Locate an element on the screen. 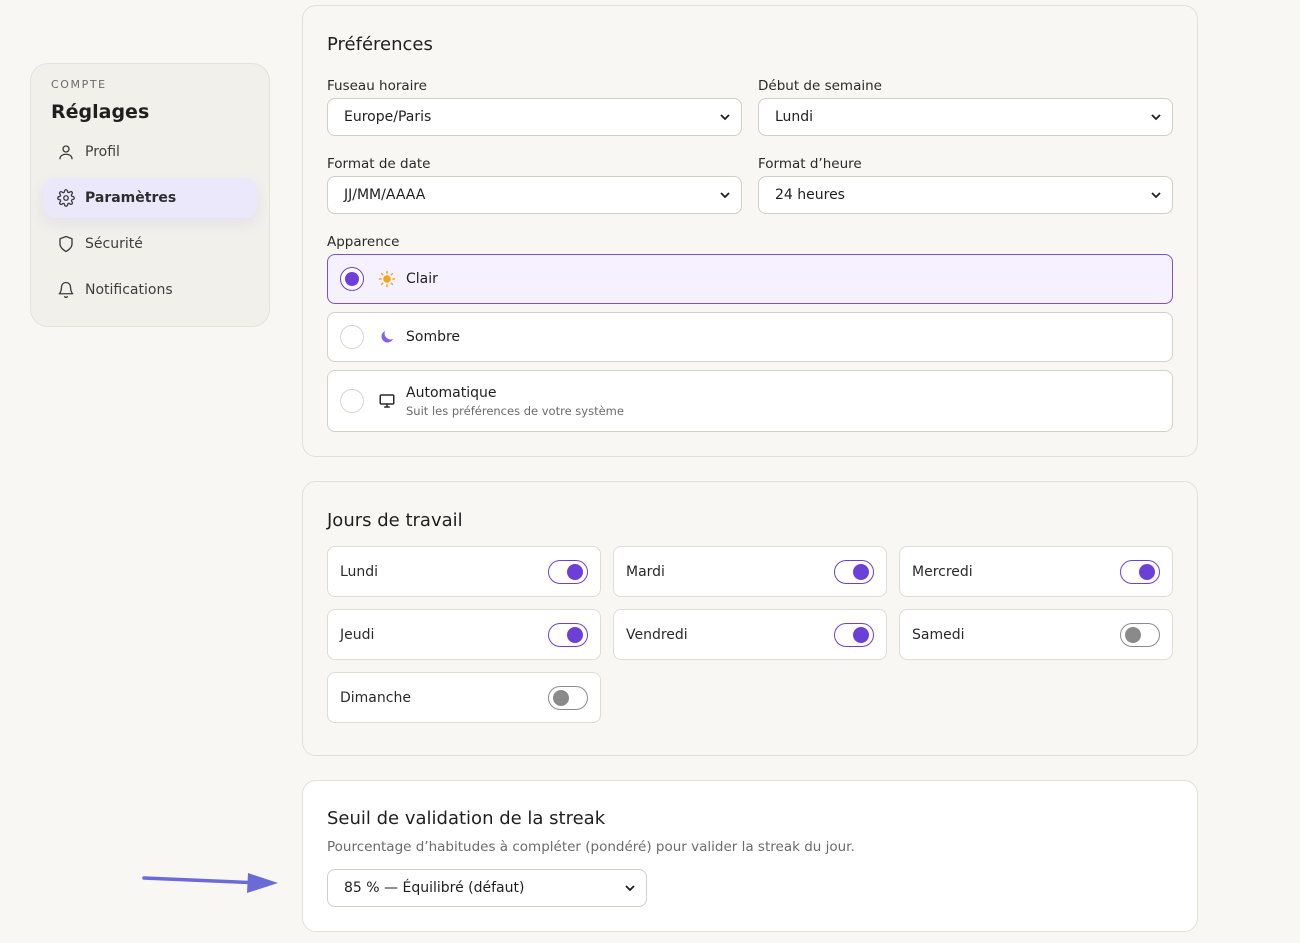 The width and height of the screenshot is (1300, 943). workdays-title: Jours de travail is located at coordinates (395, 520).